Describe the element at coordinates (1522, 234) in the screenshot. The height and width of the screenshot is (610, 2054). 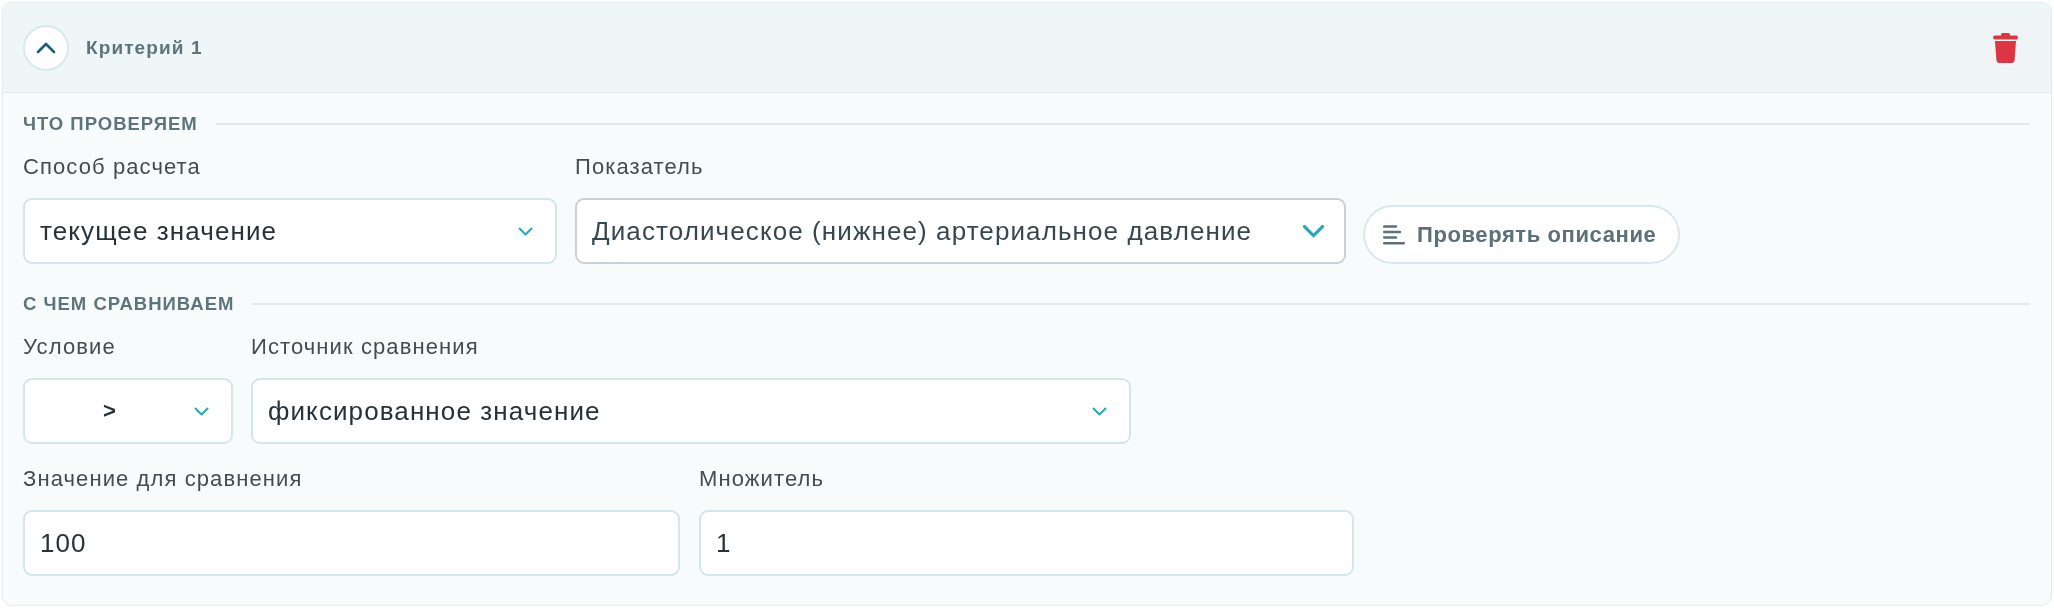
I see `describe-button: Проверять описание` at that location.